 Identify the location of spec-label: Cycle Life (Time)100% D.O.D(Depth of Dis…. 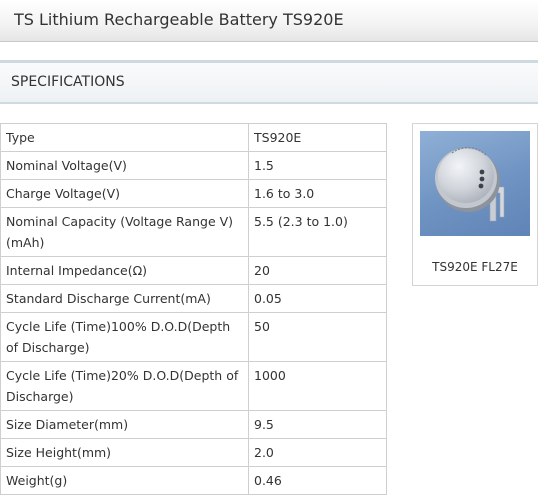
(124, 337).